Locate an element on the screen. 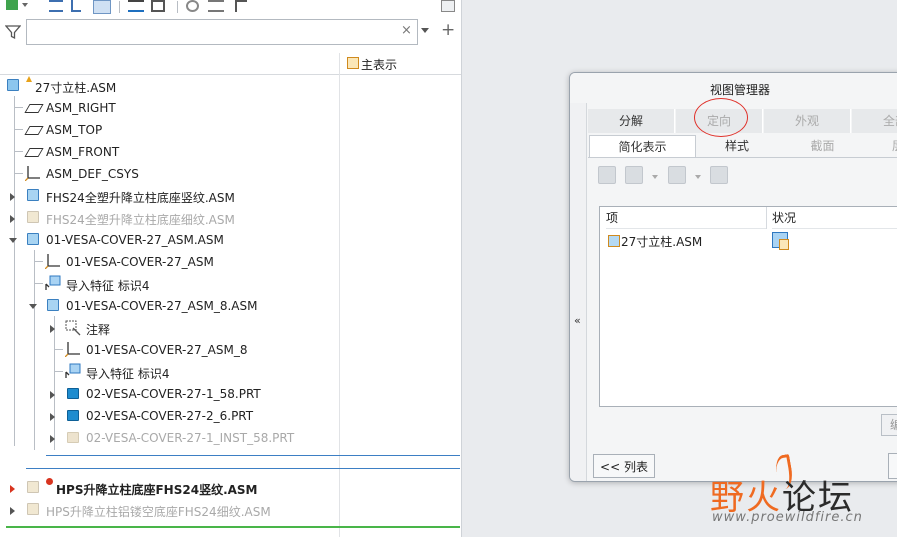 The width and height of the screenshot is (897, 537). tree-item-import-feature: 导入特征 标识4 is located at coordinates (169, 284).